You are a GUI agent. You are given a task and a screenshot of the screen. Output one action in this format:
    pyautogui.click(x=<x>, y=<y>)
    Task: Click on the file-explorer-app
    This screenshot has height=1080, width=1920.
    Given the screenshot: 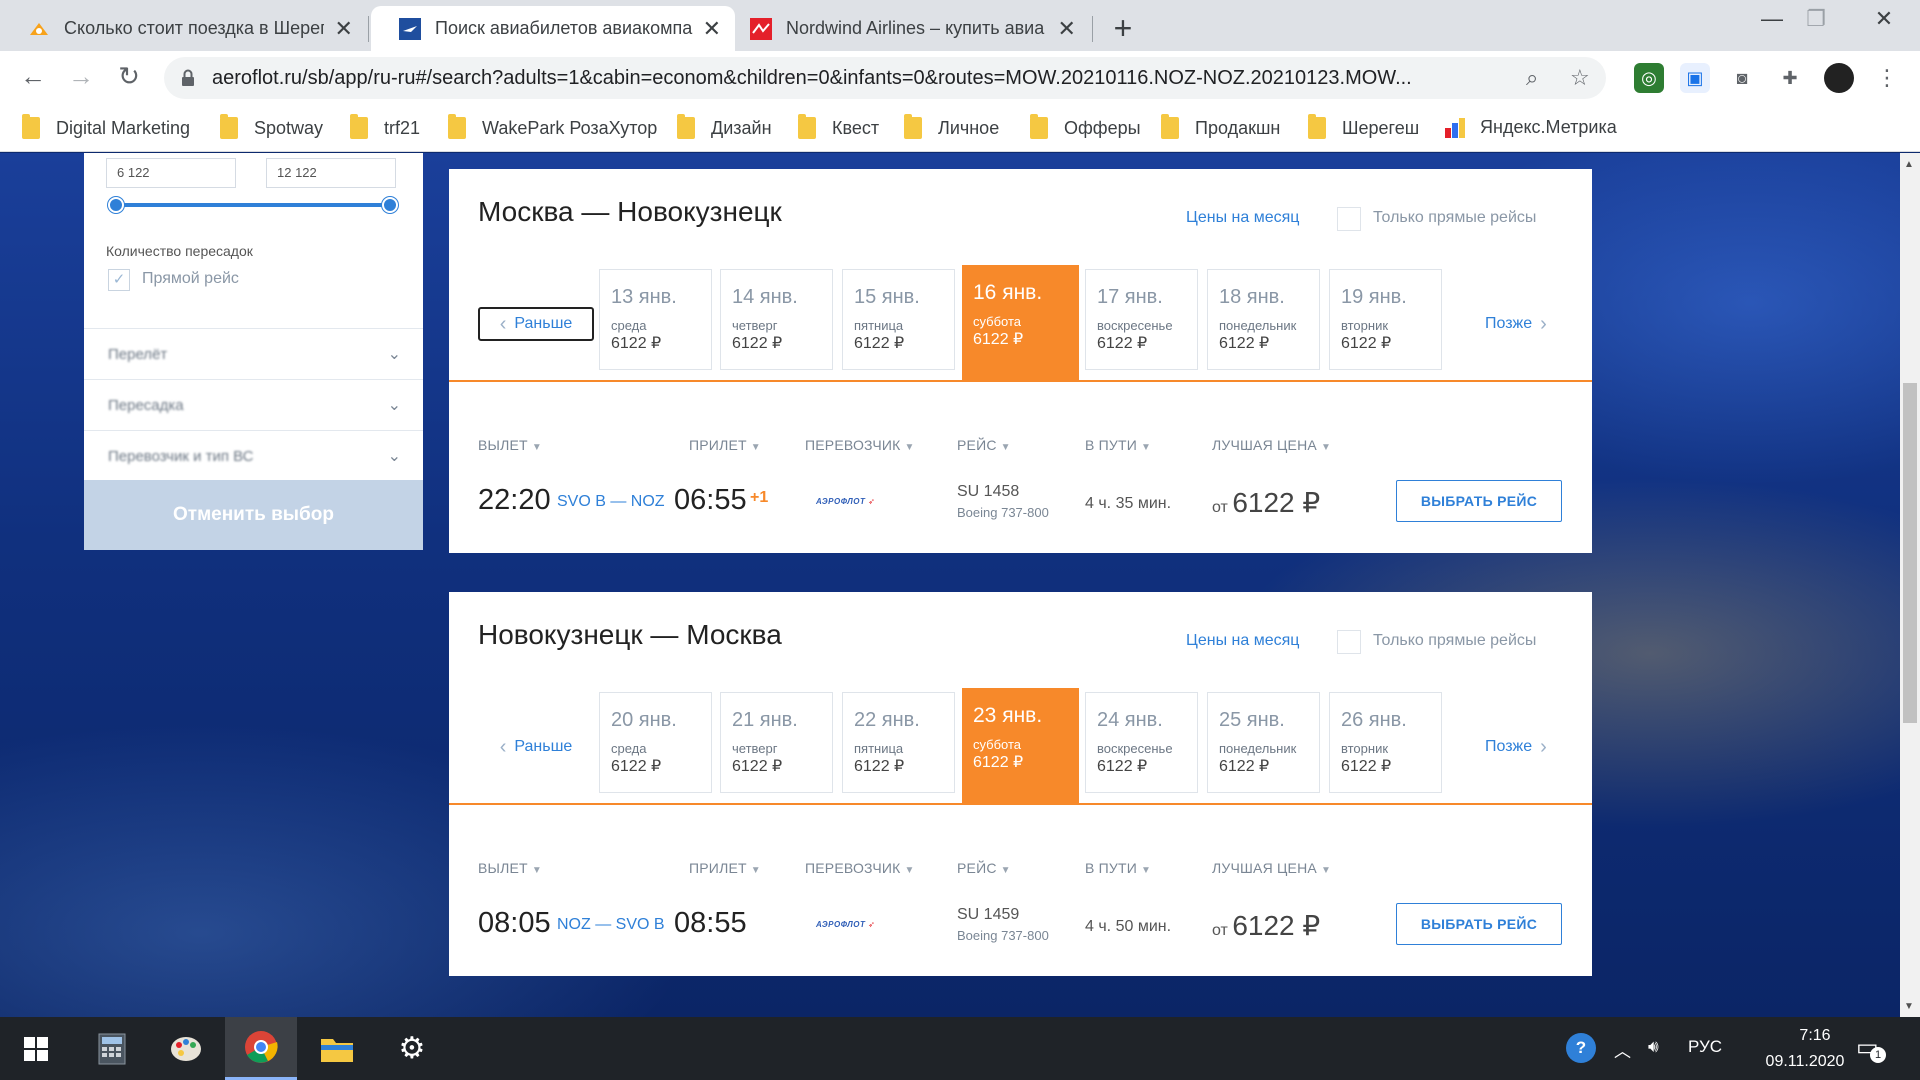 What is the action you would take?
    pyautogui.click(x=337, y=1048)
    